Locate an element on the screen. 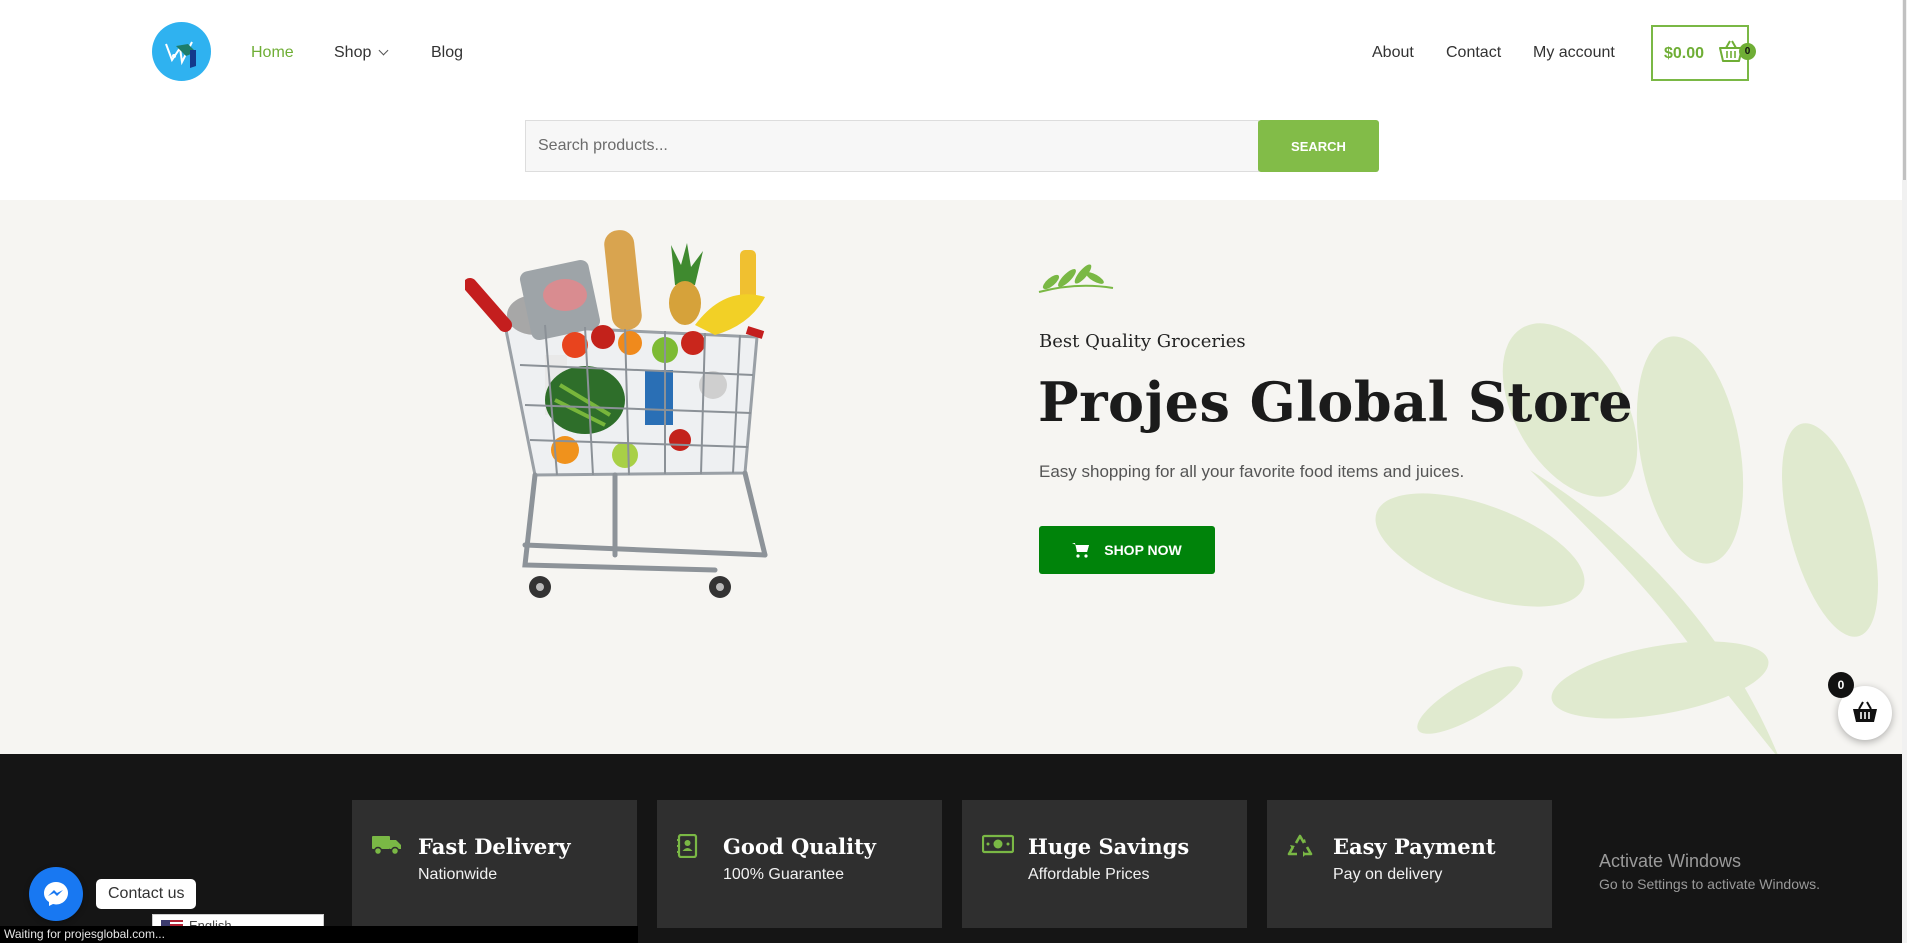  feature-card-delivery: Fast Delivery Nationwide is located at coordinates (494, 864).